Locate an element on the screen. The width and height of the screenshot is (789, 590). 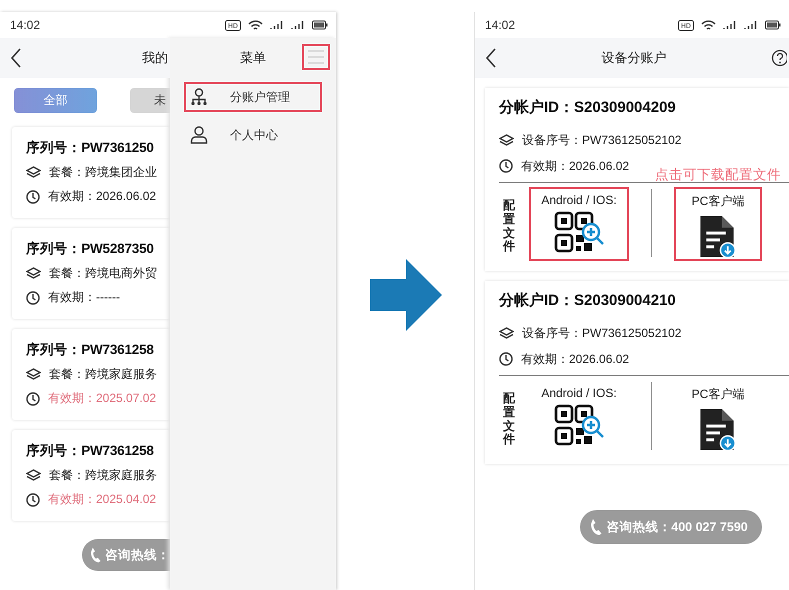
menu-button is located at coordinates (316, 57).